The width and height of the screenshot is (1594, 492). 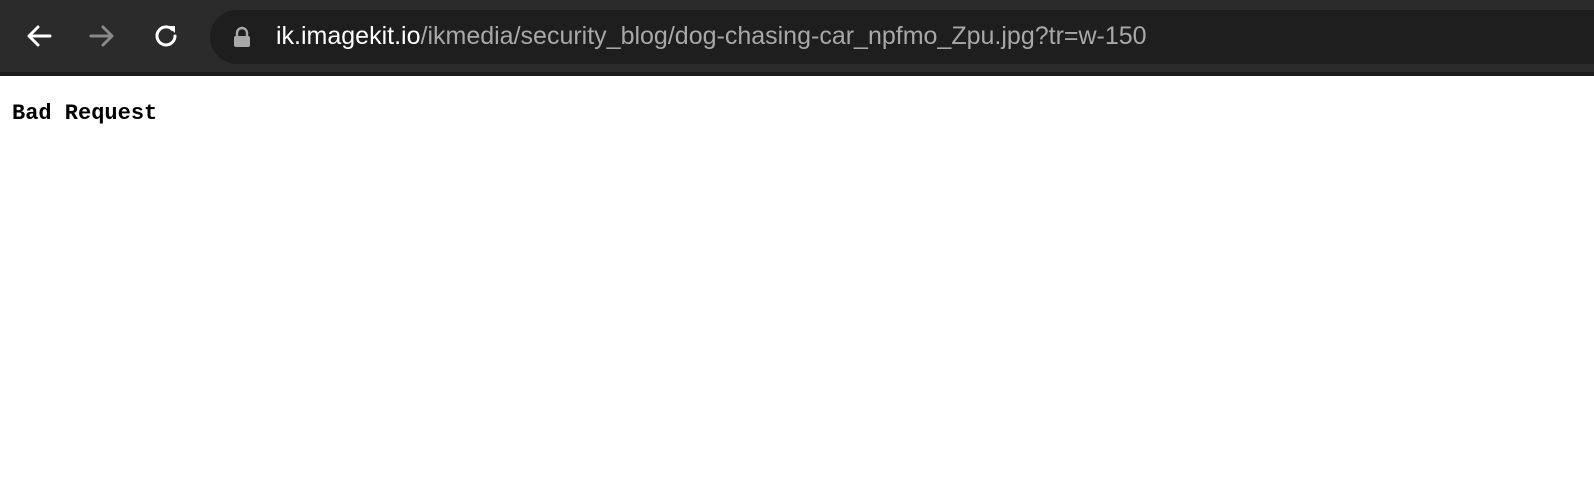 I want to click on toolbar-divider, so click(x=797, y=74).